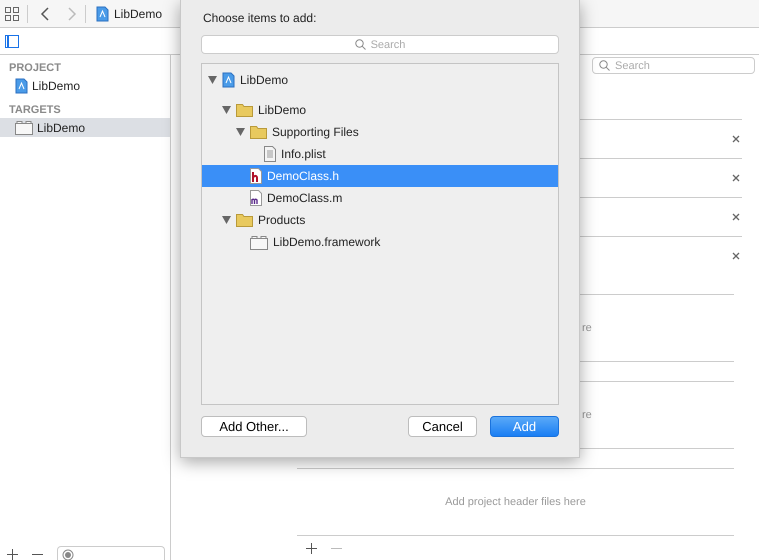  I want to click on tree-row: Supporting Files, so click(380, 132).